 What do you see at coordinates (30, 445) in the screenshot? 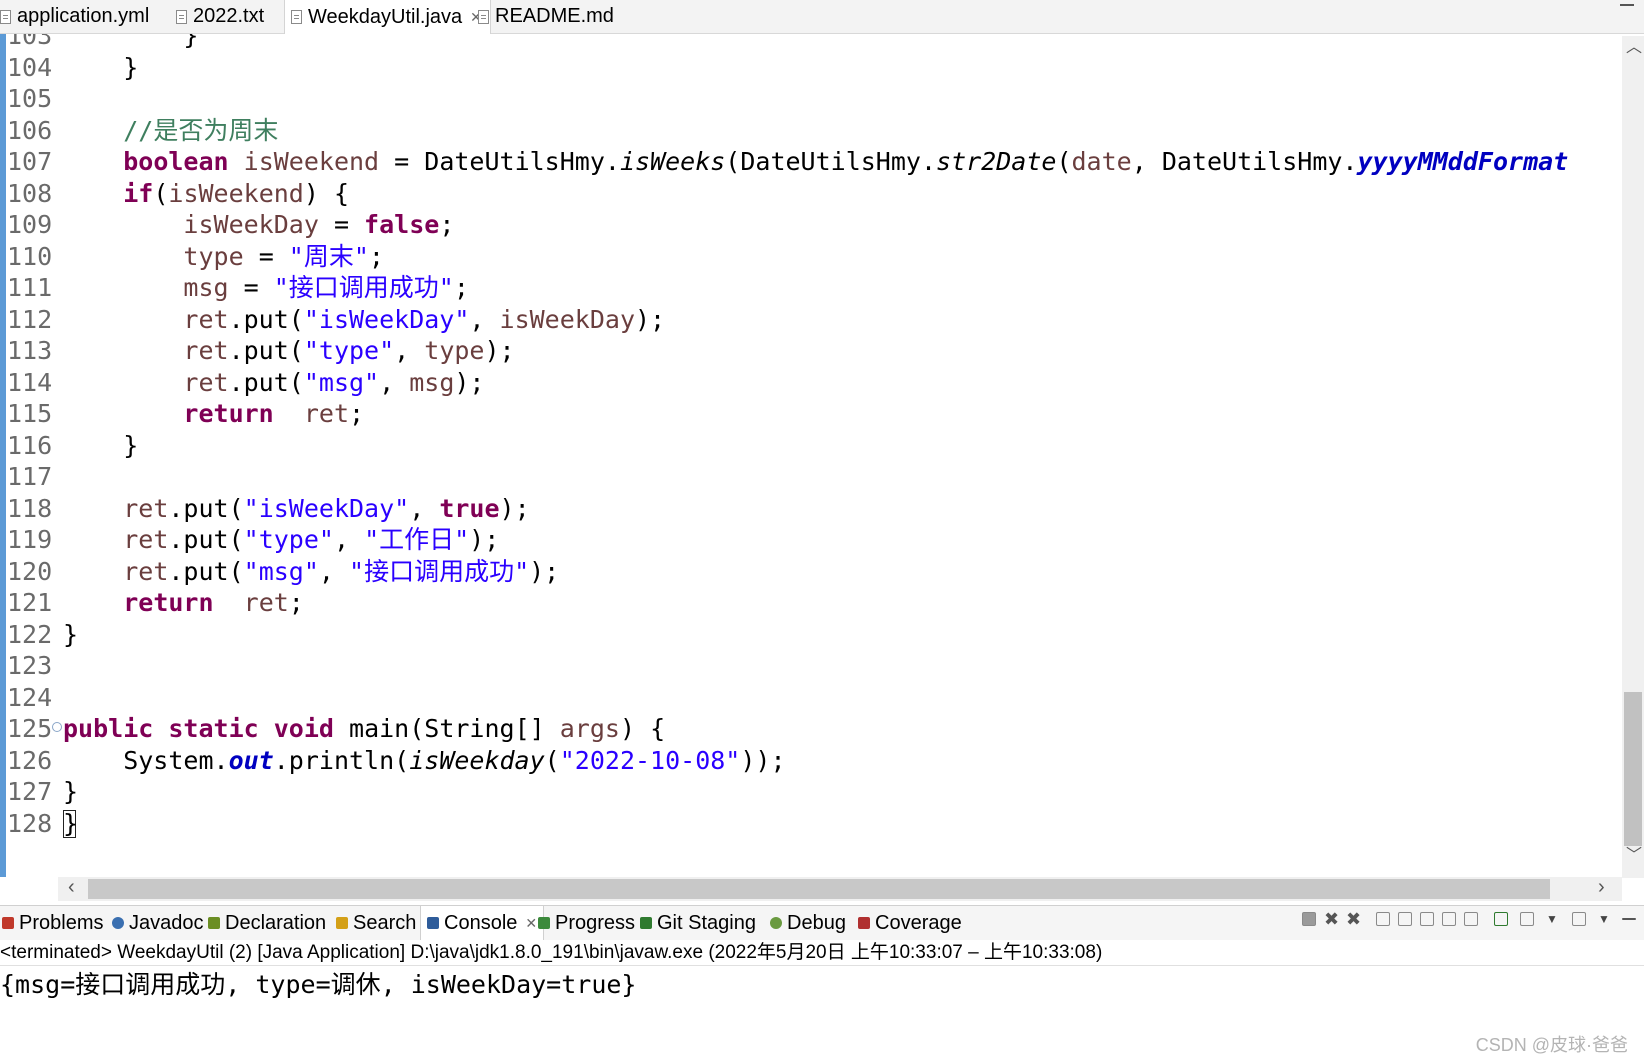
I see `line-number: 116` at bounding box center [30, 445].